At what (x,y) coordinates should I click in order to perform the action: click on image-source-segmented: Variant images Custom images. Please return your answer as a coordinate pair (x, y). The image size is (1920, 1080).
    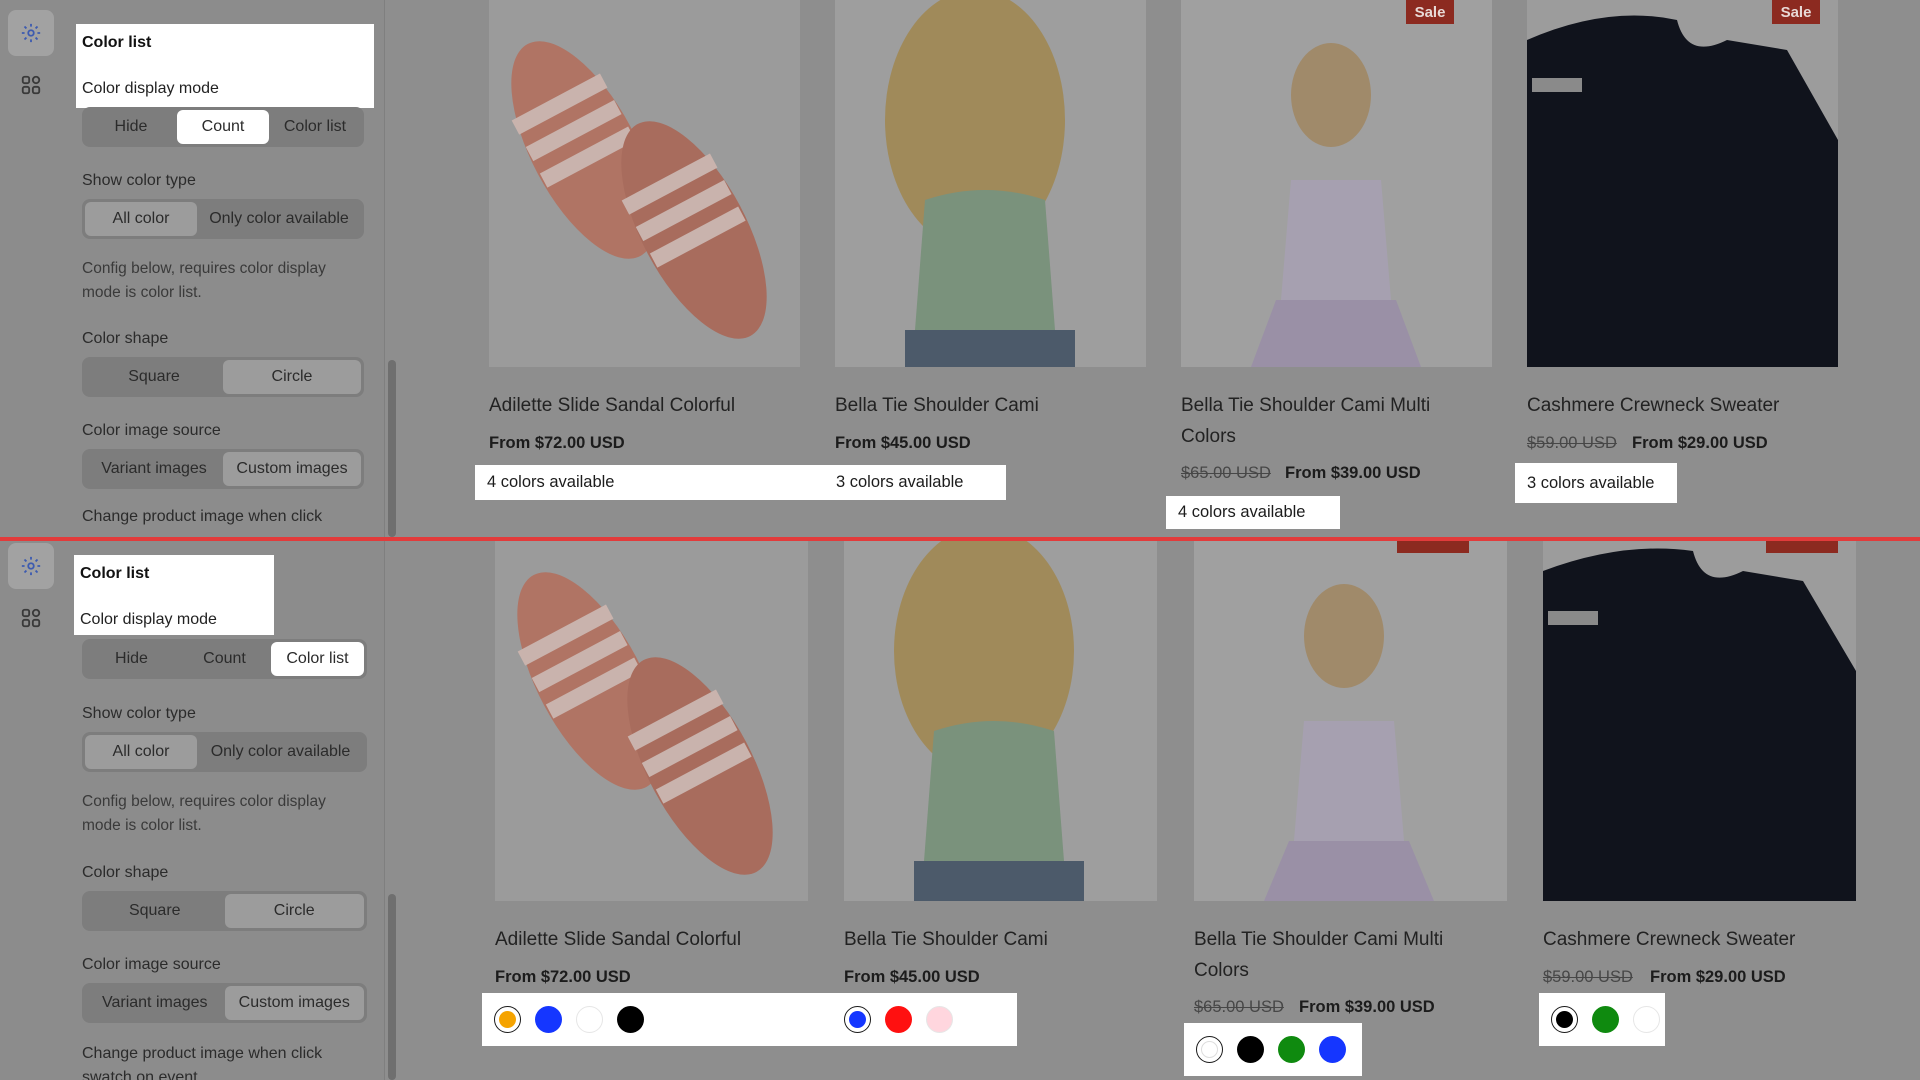
    Looking at the image, I should click on (224, 1003).